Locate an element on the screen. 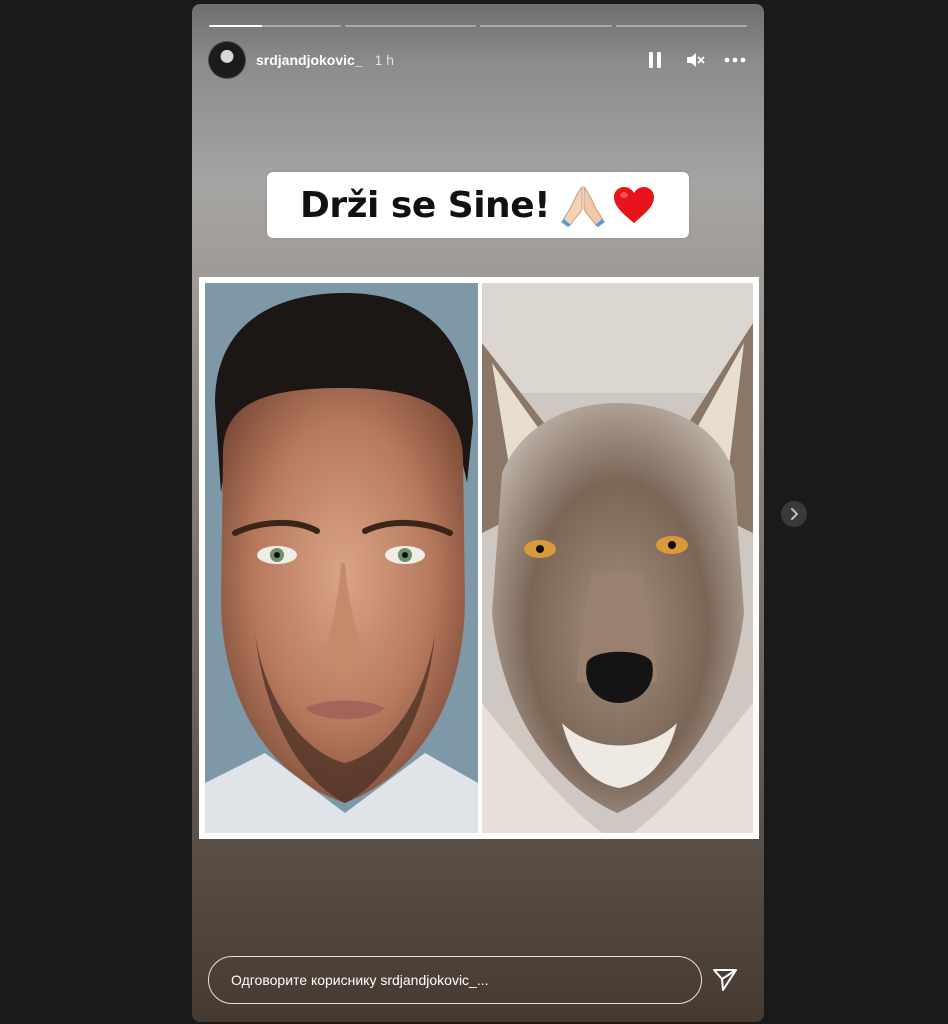 This screenshot has height=1024, width=948. send-icon is located at coordinates (725, 980).